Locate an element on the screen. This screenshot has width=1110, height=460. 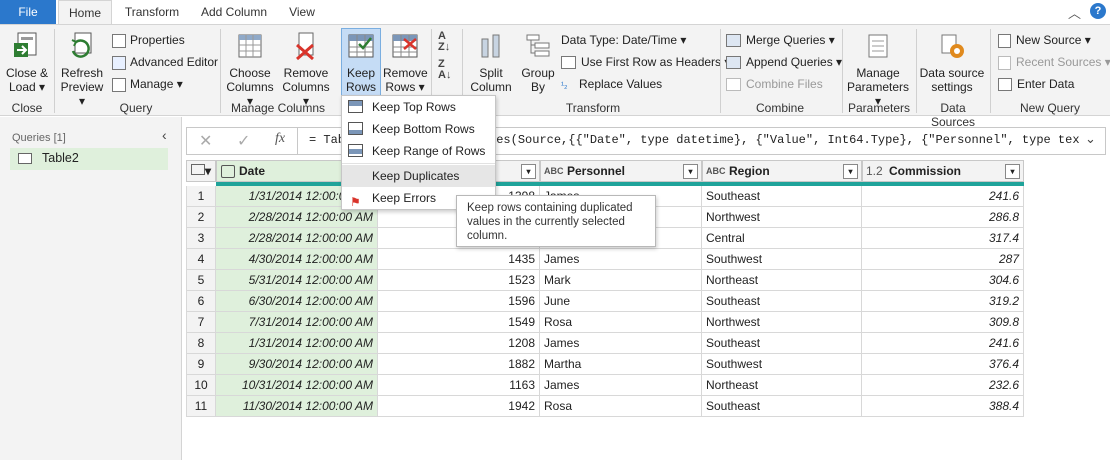
replace-values-button: ¹₂ Replace Values is located at coordinates (611, 84).